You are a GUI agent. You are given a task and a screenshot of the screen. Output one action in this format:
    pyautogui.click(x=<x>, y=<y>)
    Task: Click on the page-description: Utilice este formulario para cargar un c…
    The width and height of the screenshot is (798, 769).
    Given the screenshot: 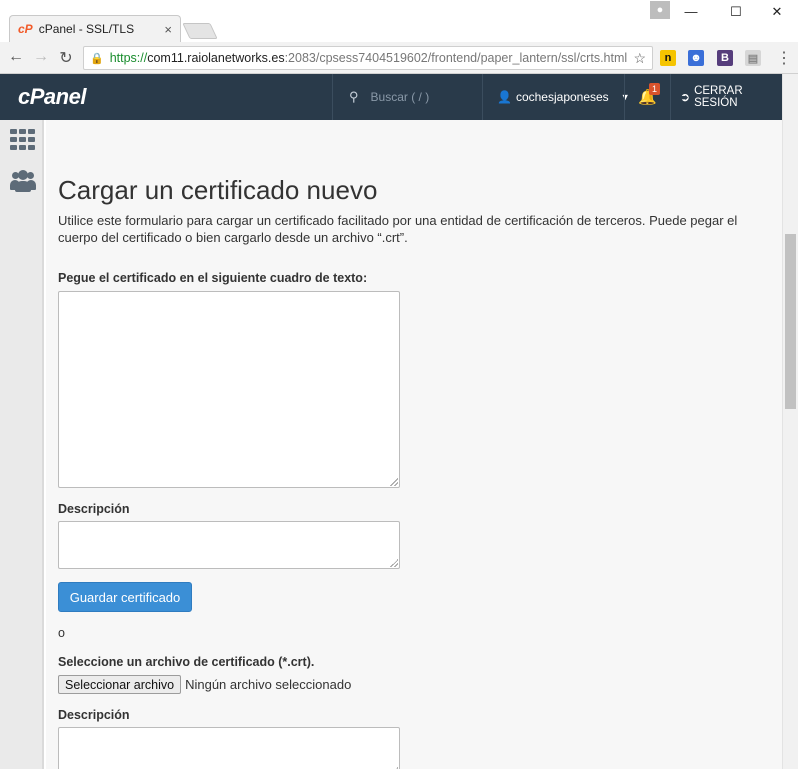 What is the action you would take?
    pyautogui.click(x=398, y=229)
    